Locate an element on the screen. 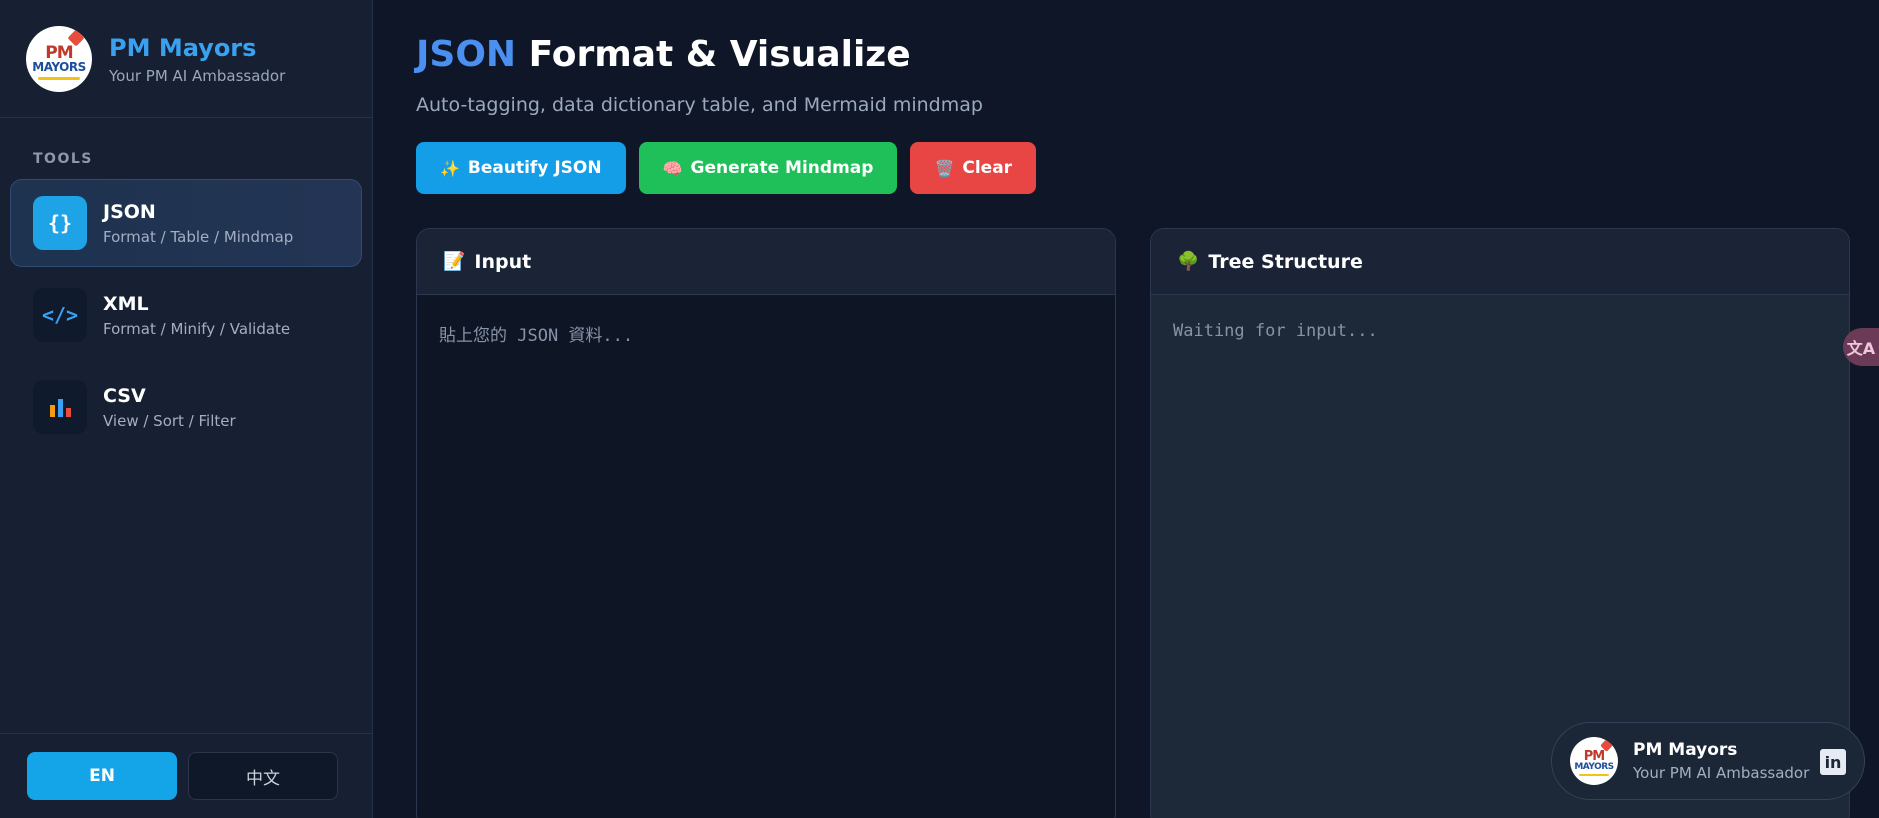 This screenshot has height=818, width=1879. page-title-accent: JSON is located at coordinates (466, 54).